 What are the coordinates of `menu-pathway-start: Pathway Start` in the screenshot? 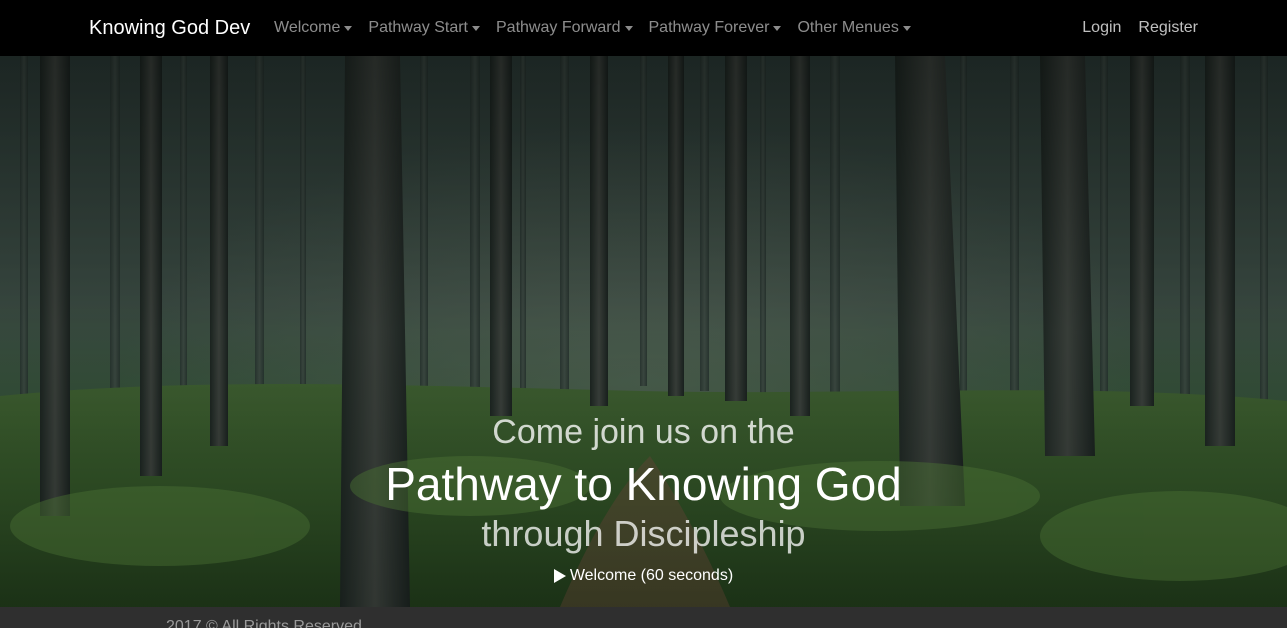 It's located at (424, 28).